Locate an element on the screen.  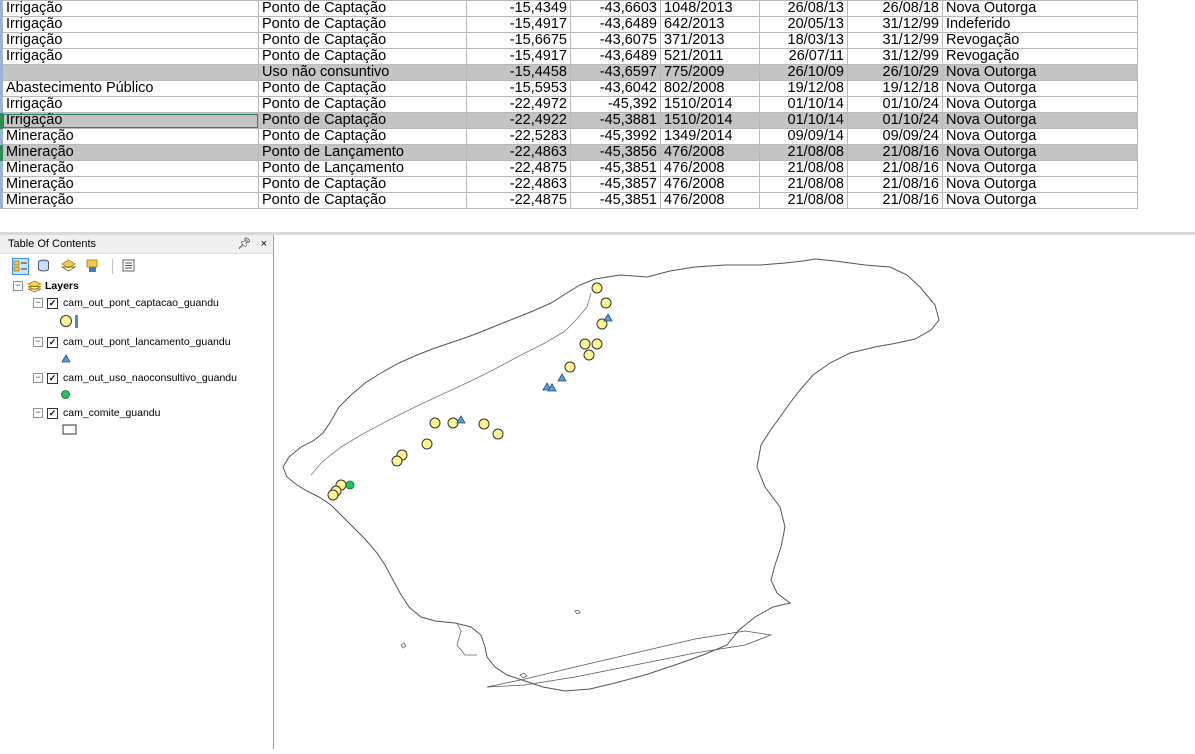
cell-portaria: 521/2011 is located at coordinates (710, 56).